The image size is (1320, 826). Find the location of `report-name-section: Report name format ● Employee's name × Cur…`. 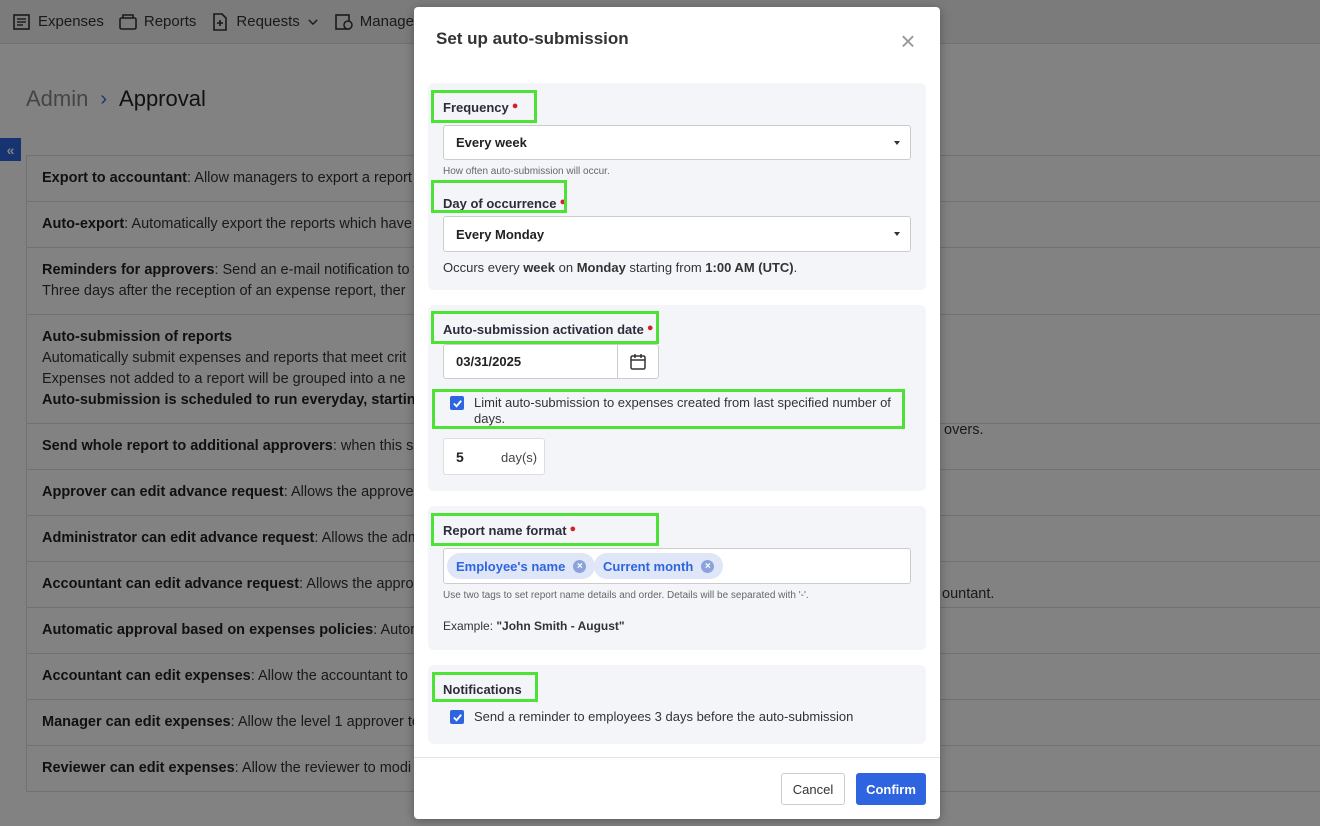

report-name-section: Report name format ● Employee's name × Cur… is located at coordinates (677, 578).